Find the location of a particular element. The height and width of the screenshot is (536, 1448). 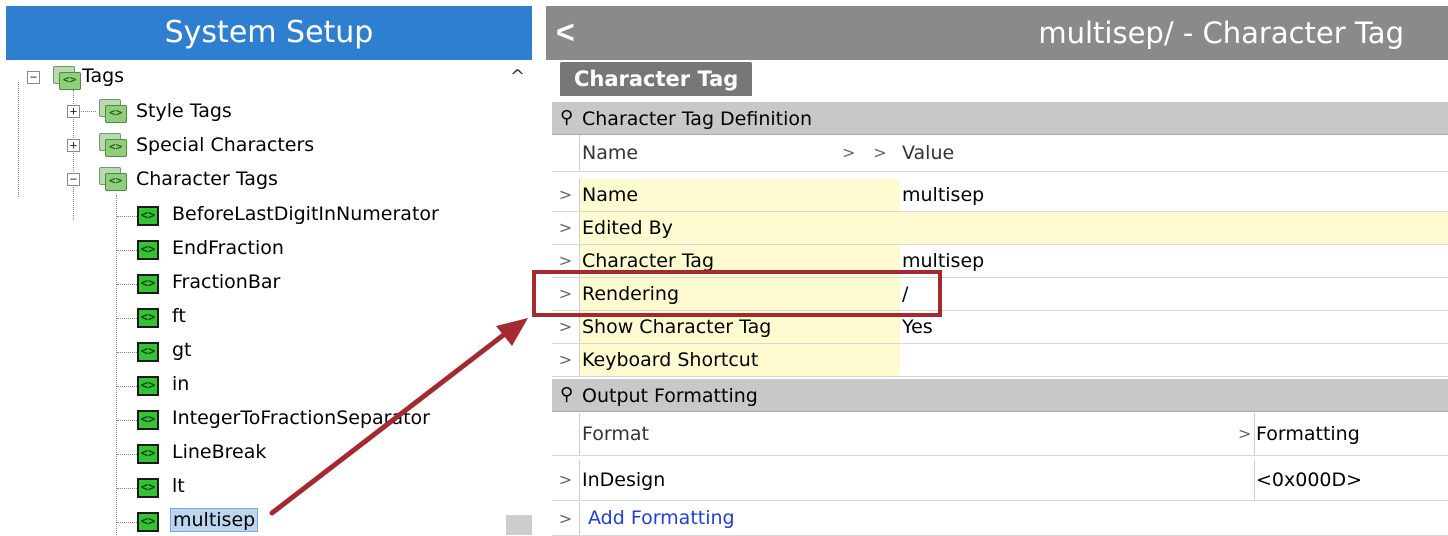

tree-item-selected: multisep is located at coordinates (214, 520).